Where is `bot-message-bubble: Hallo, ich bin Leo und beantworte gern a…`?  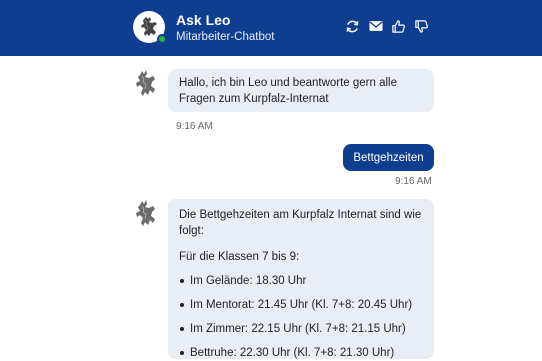
bot-message-bubble: Hallo, ich bin Leo und beantworte gern a… is located at coordinates (301, 90).